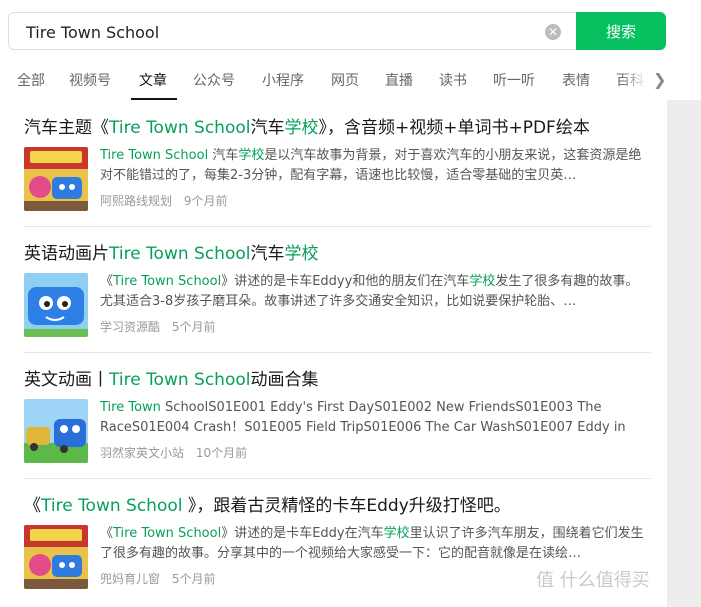 The height and width of the screenshot is (607, 701). I want to click on result-meta: 羽然家英文小站 10个月前, so click(177, 452).